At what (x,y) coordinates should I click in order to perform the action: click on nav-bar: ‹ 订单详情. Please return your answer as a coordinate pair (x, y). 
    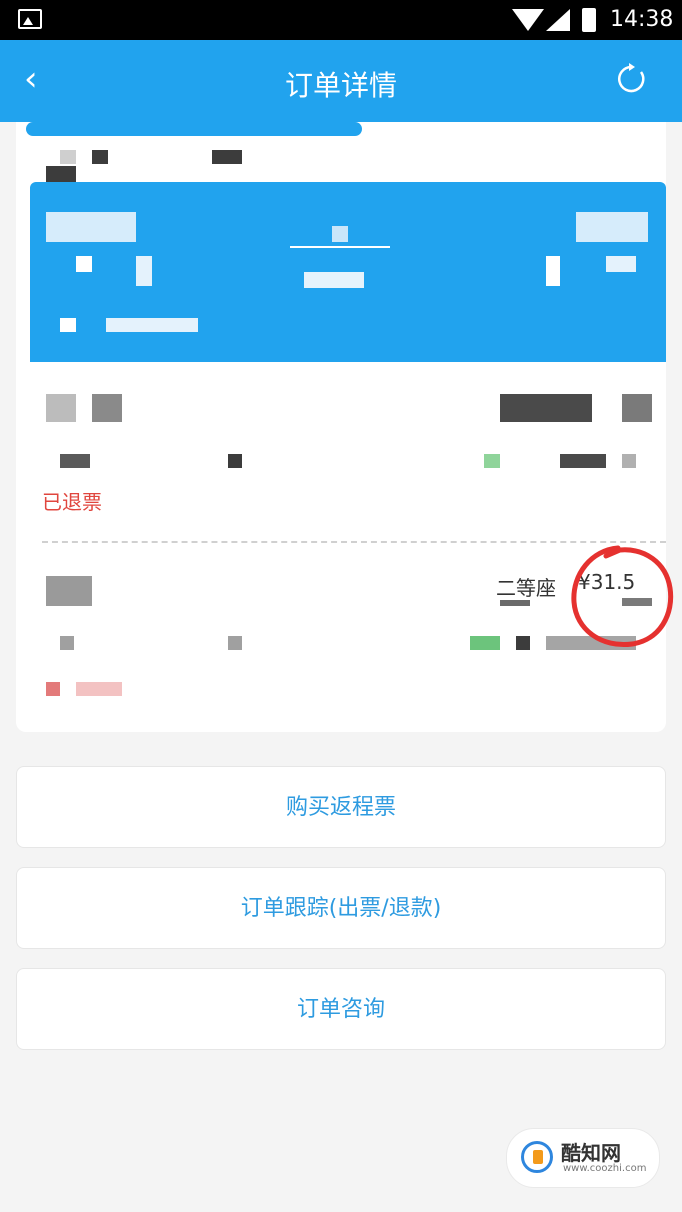
    Looking at the image, I should click on (341, 81).